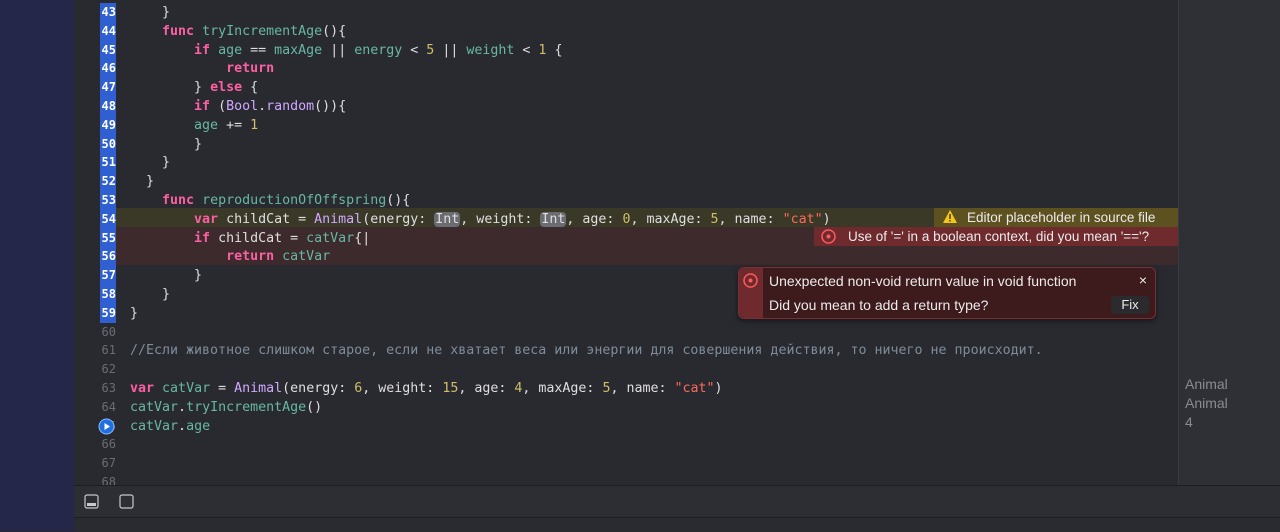 This screenshot has width=1280, height=532. What do you see at coordinates (108, 238) in the screenshot?
I see `line-number: 55` at bounding box center [108, 238].